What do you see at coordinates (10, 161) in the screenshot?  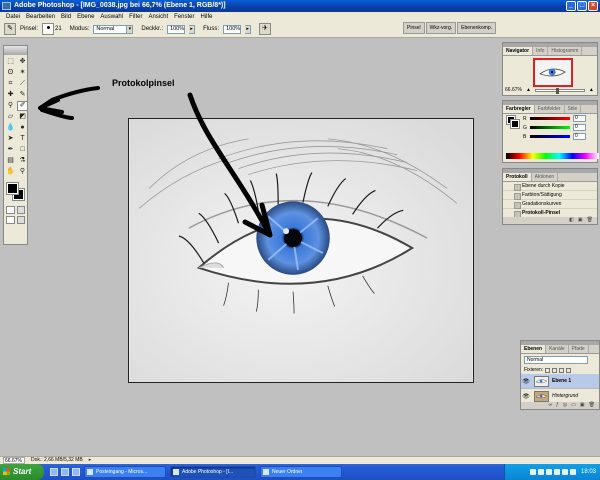 I see `notes-tool-icon: ▤` at bounding box center [10, 161].